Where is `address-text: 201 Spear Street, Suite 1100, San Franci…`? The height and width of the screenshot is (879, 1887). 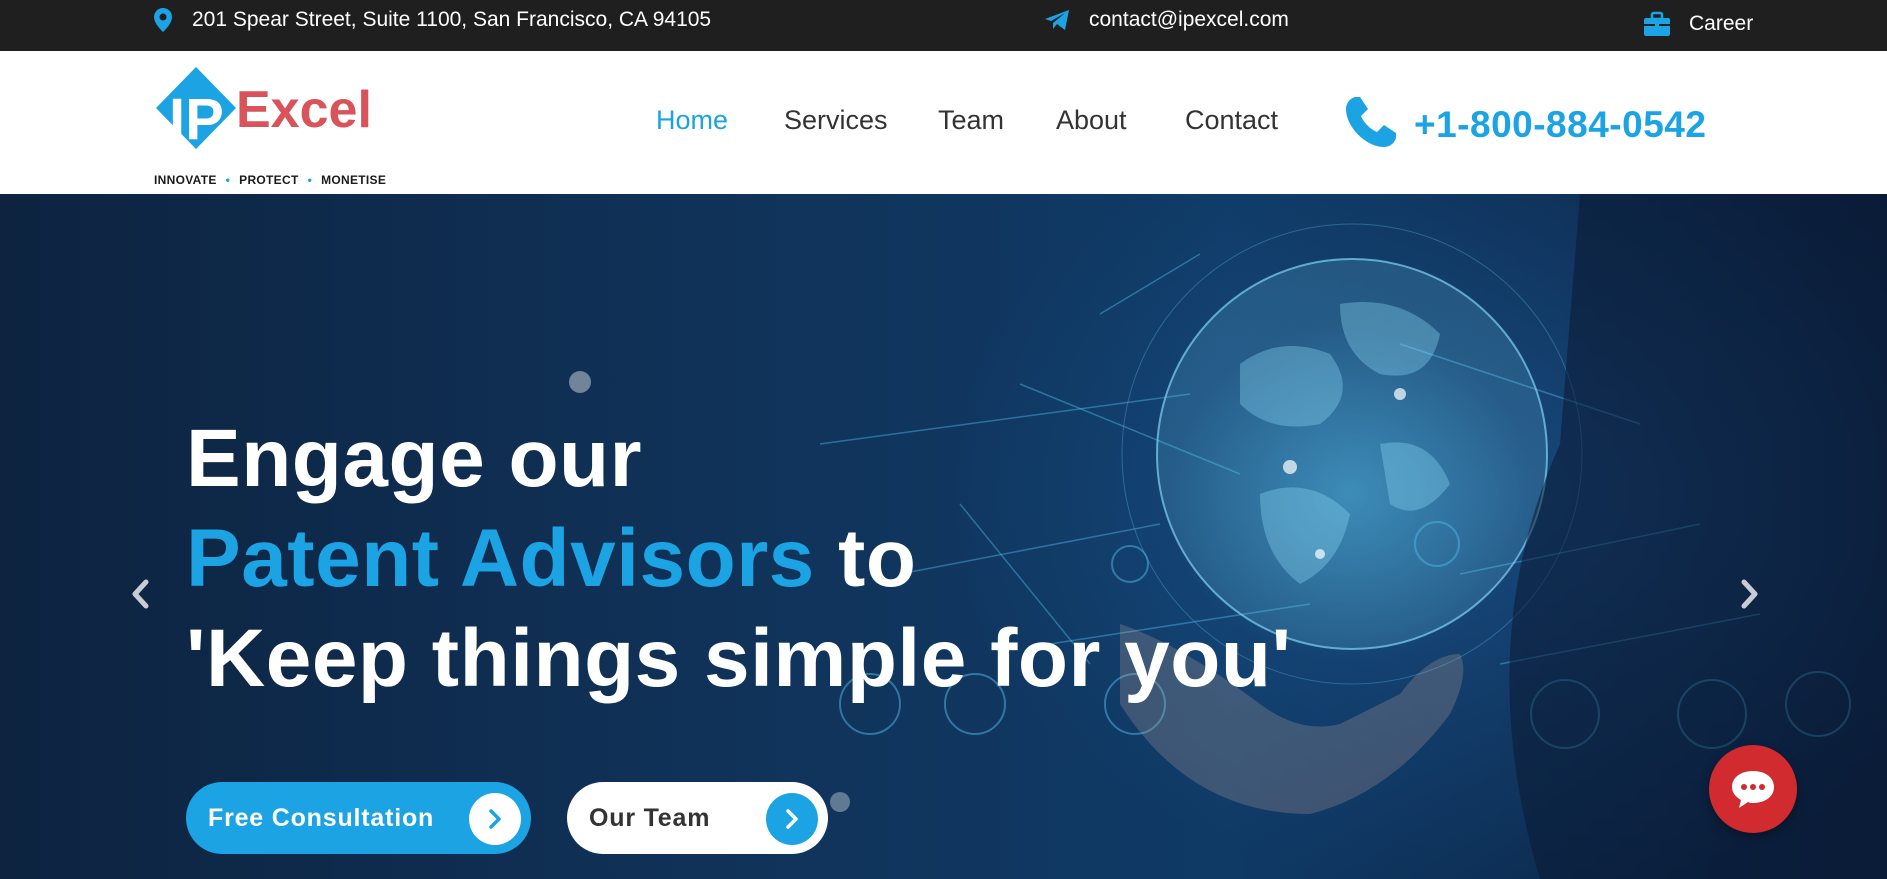
address-text: 201 Spear Street, Suite 1100, San Franci… is located at coordinates (452, 19).